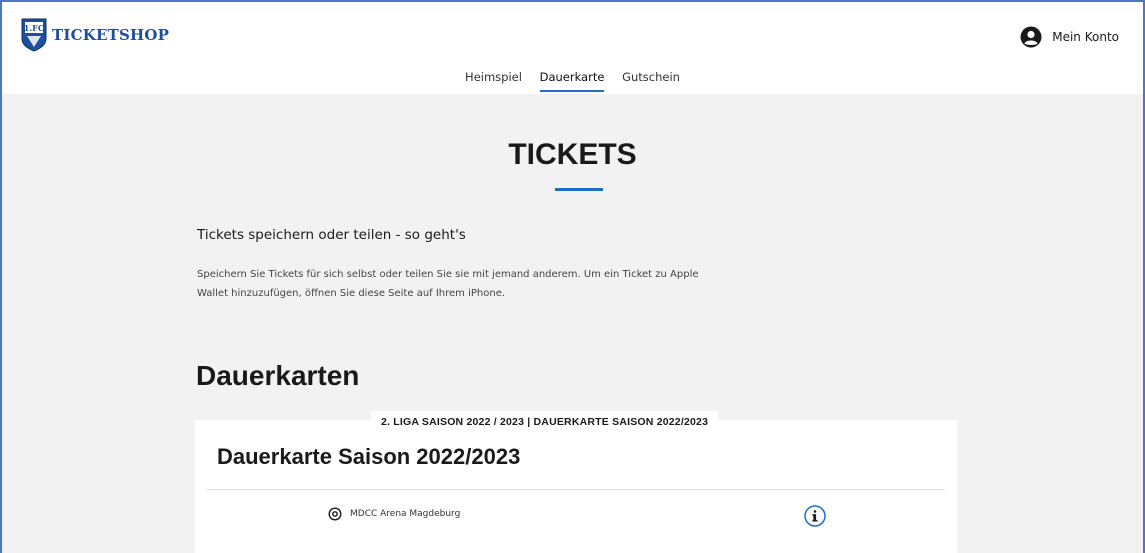  What do you see at coordinates (572, 154) in the screenshot?
I see `page-title: TICKETS` at bounding box center [572, 154].